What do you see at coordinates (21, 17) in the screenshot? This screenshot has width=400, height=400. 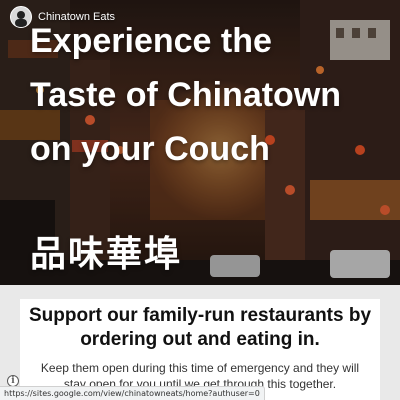 I see `avatar-icon` at bounding box center [21, 17].